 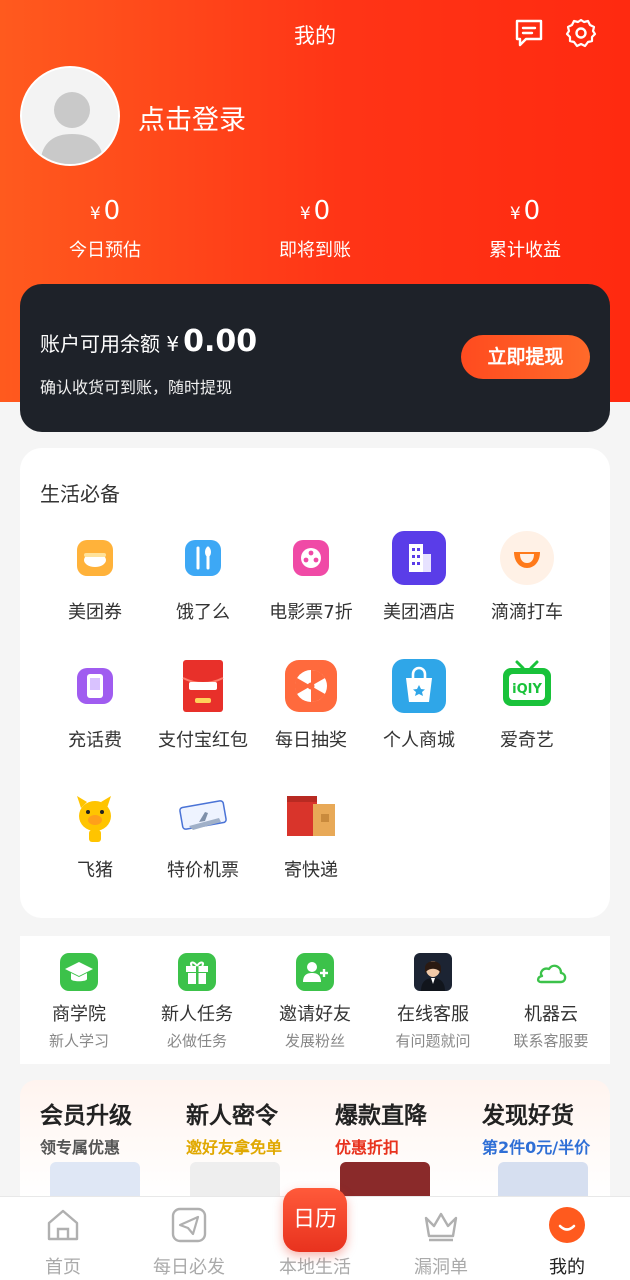 What do you see at coordinates (551, 974) in the screenshot?
I see `cloud-icon` at bounding box center [551, 974].